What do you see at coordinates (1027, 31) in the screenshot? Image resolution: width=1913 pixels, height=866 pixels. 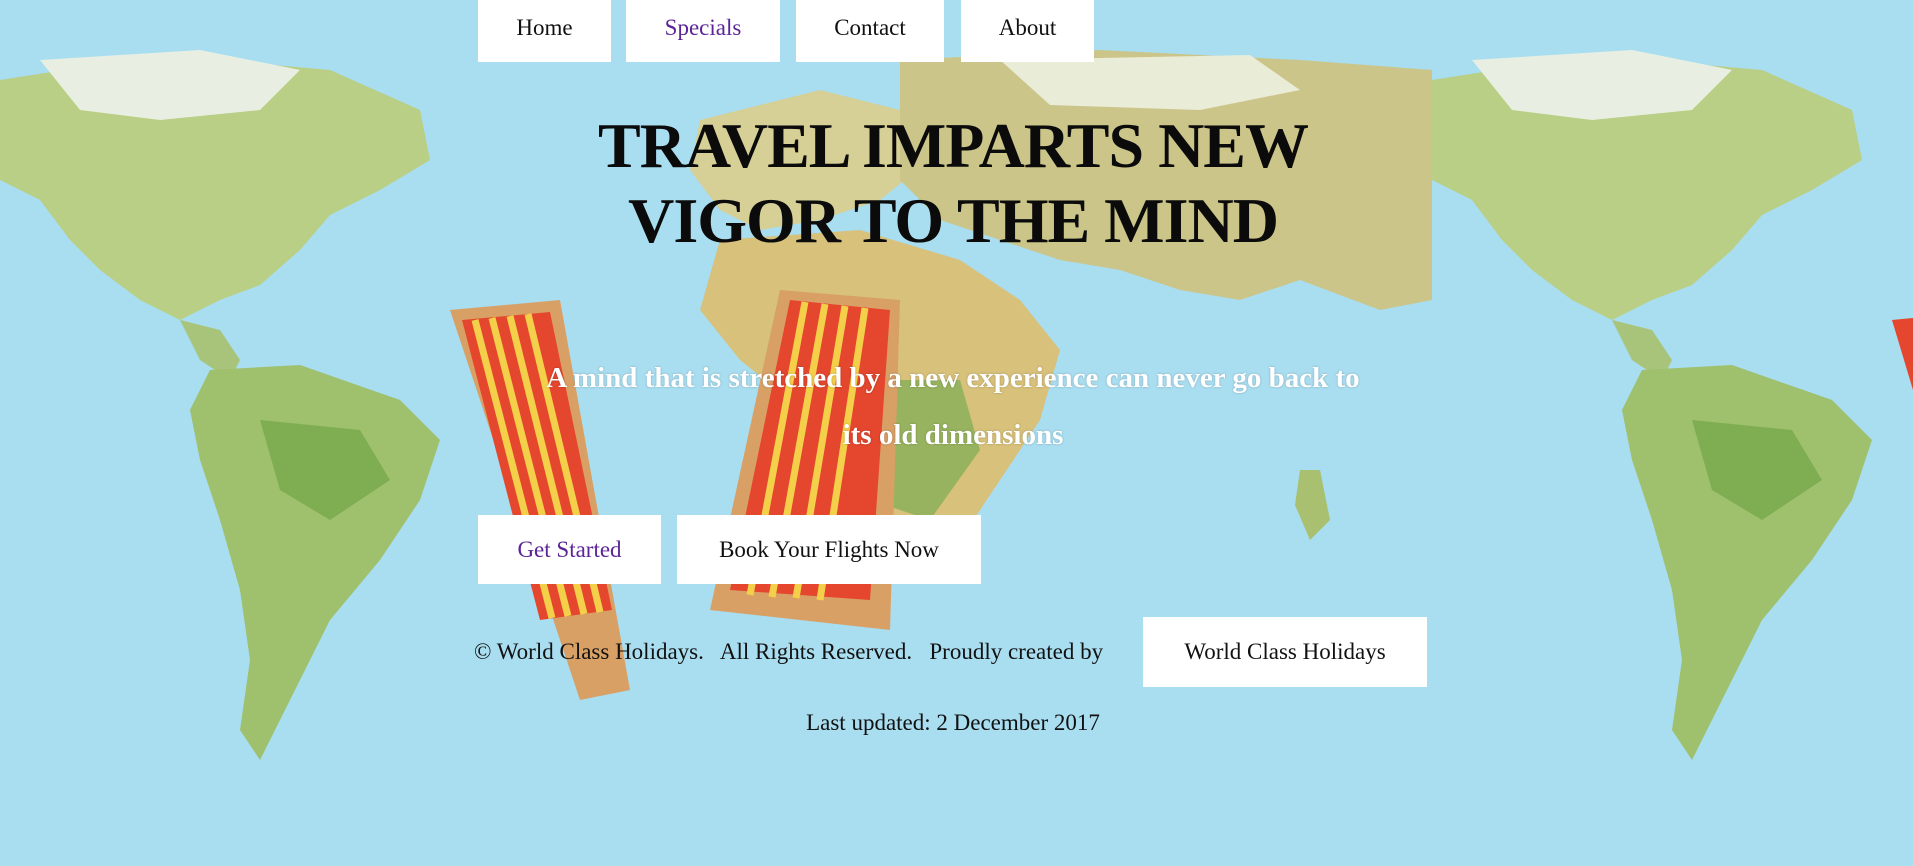 I see `nav-about-link: About` at bounding box center [1027, 31].